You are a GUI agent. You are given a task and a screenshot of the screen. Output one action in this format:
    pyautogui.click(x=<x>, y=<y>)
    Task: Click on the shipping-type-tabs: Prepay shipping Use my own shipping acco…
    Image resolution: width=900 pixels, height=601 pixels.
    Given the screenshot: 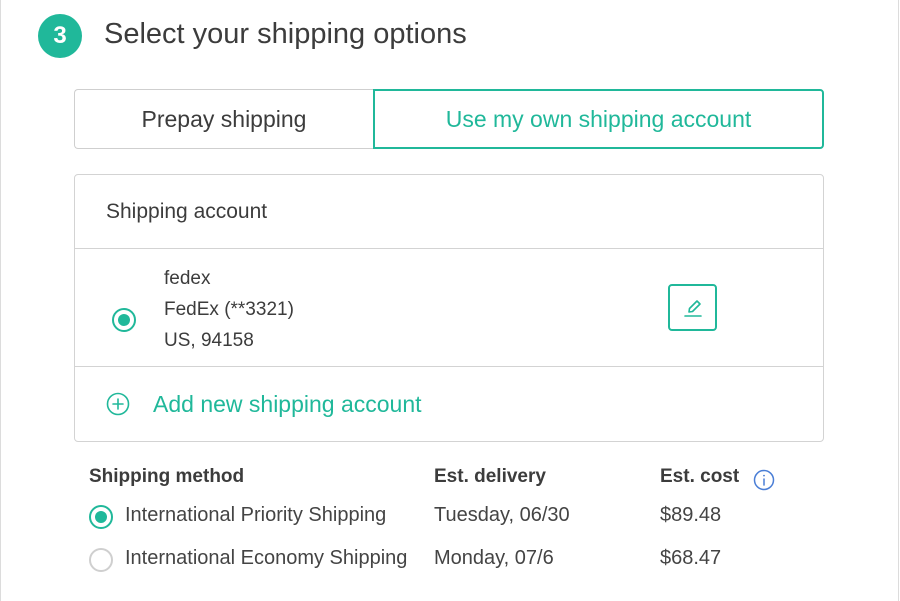 What is the action you would take?
    pyautogui.click(x=449, y=119)
    